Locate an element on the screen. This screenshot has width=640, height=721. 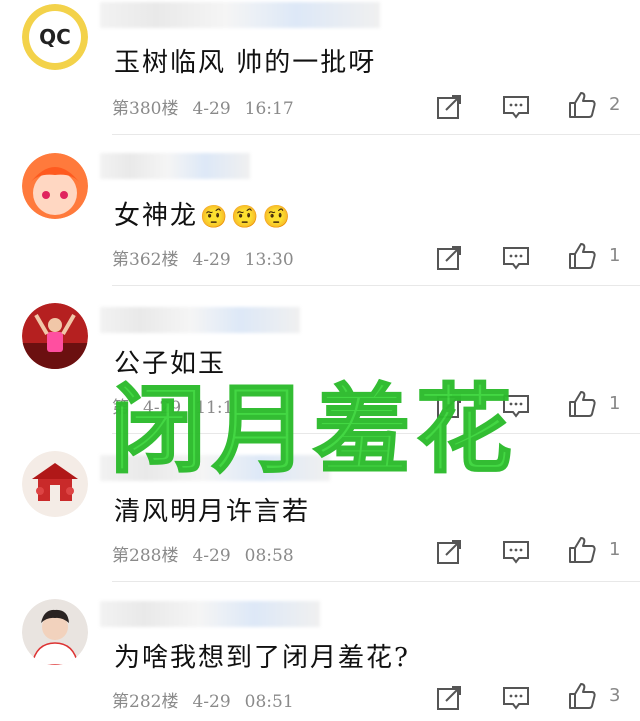
comment-text: 女神龙🤨🤨🤨 is located at coordinates (203, 213).